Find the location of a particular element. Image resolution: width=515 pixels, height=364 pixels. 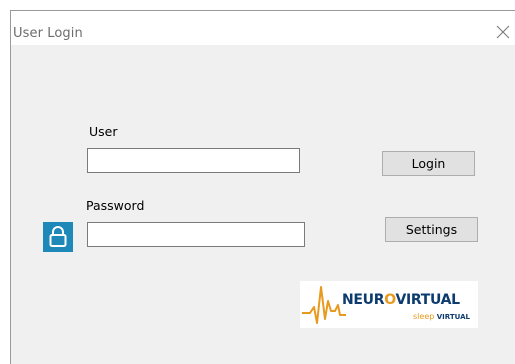

waveform-logo-mark is located at coordinates (324, 305).